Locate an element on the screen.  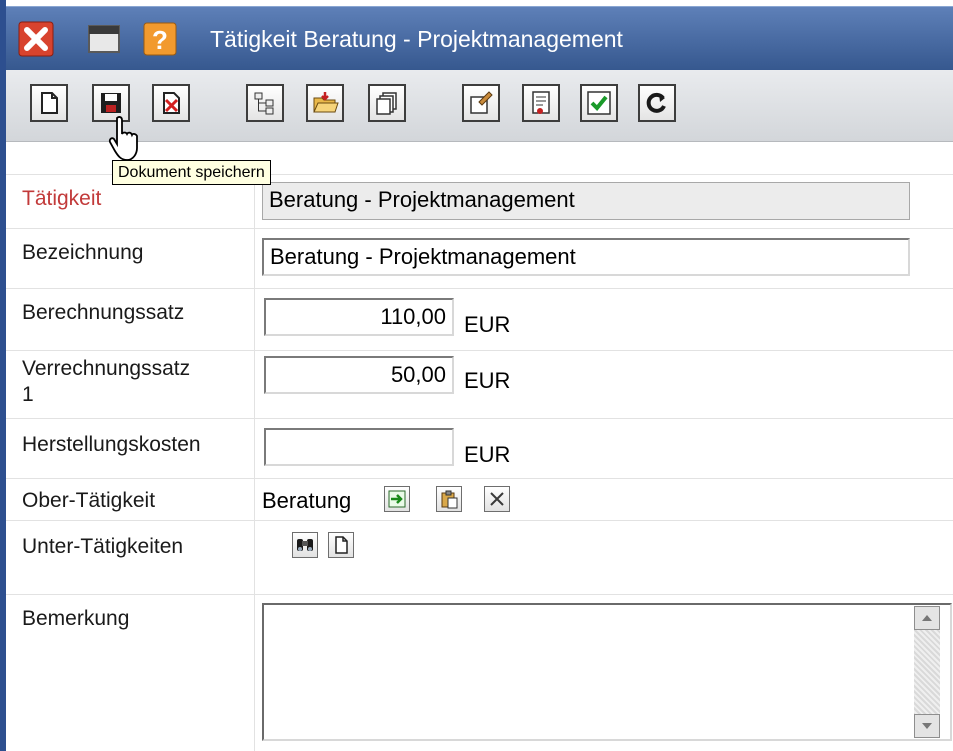
title-bar: ? Tätigkeit Beratung - Projektmanagement is located at coordinates (479, 38).